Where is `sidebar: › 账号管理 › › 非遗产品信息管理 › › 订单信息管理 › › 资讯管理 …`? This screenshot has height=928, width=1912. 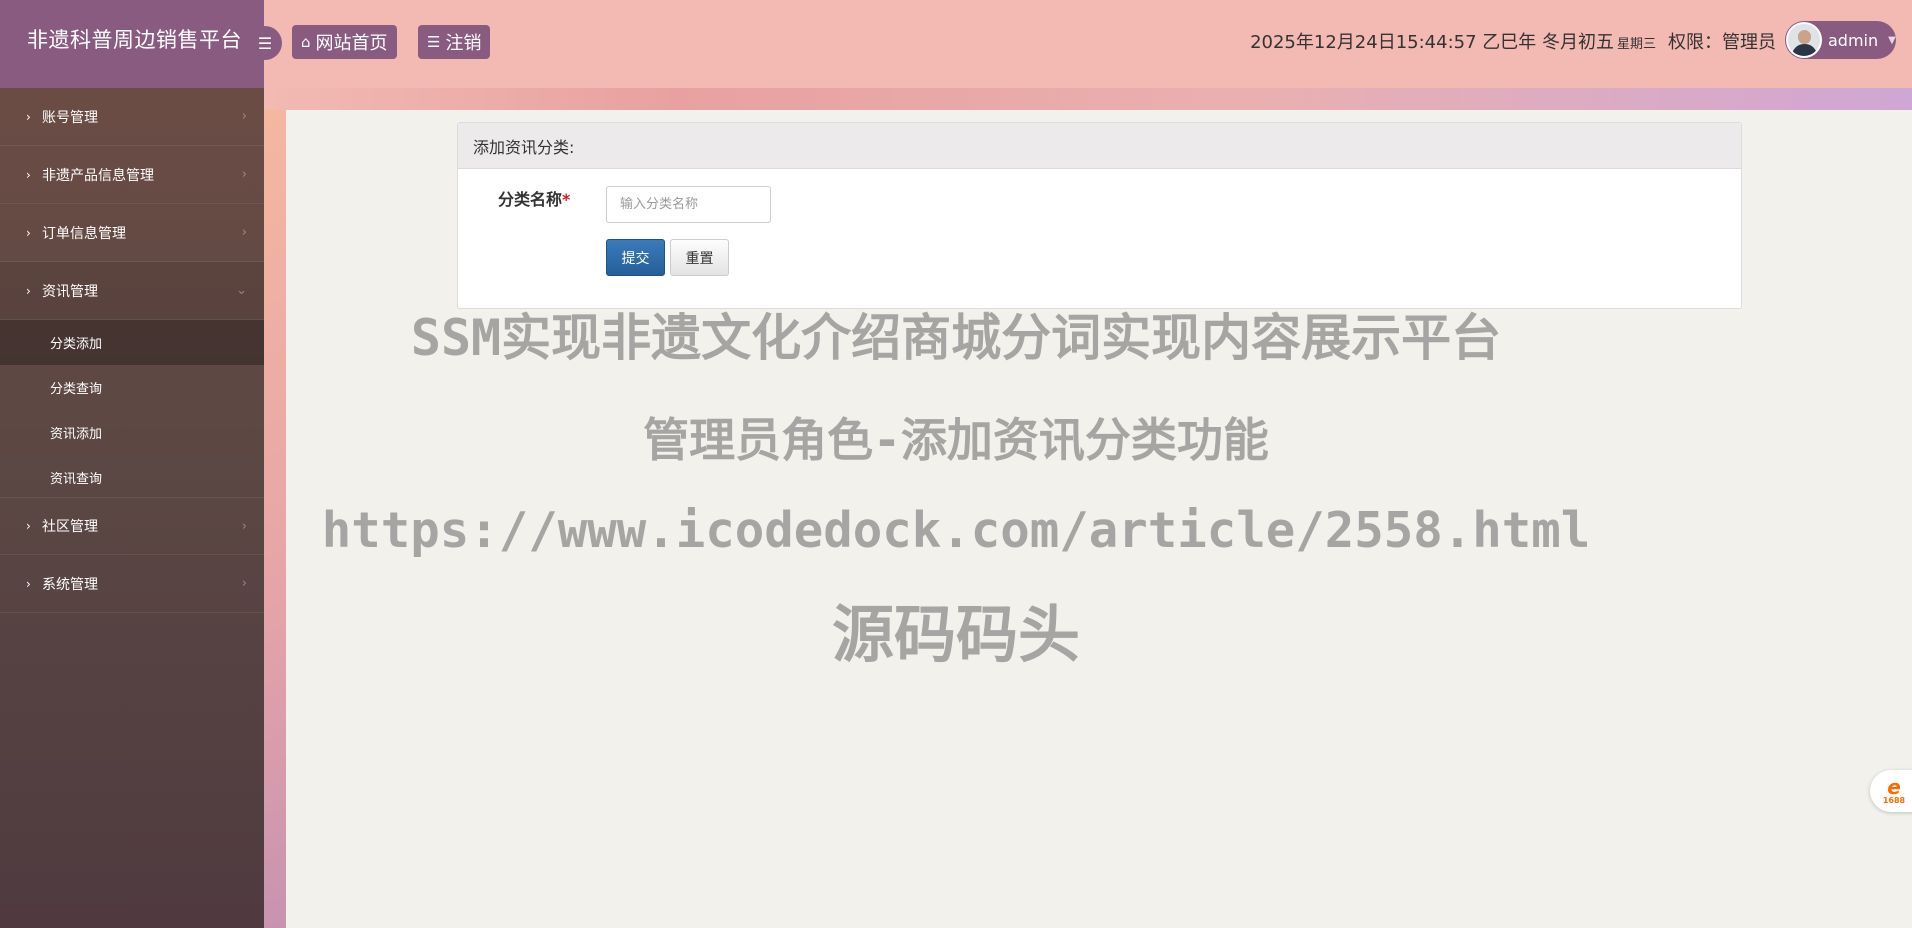 sidebar: › 账号管理 › › 非遗产品信息管理 › › 订单信息管理 › › 资讯管理 … is located at coordinates (132, 508).